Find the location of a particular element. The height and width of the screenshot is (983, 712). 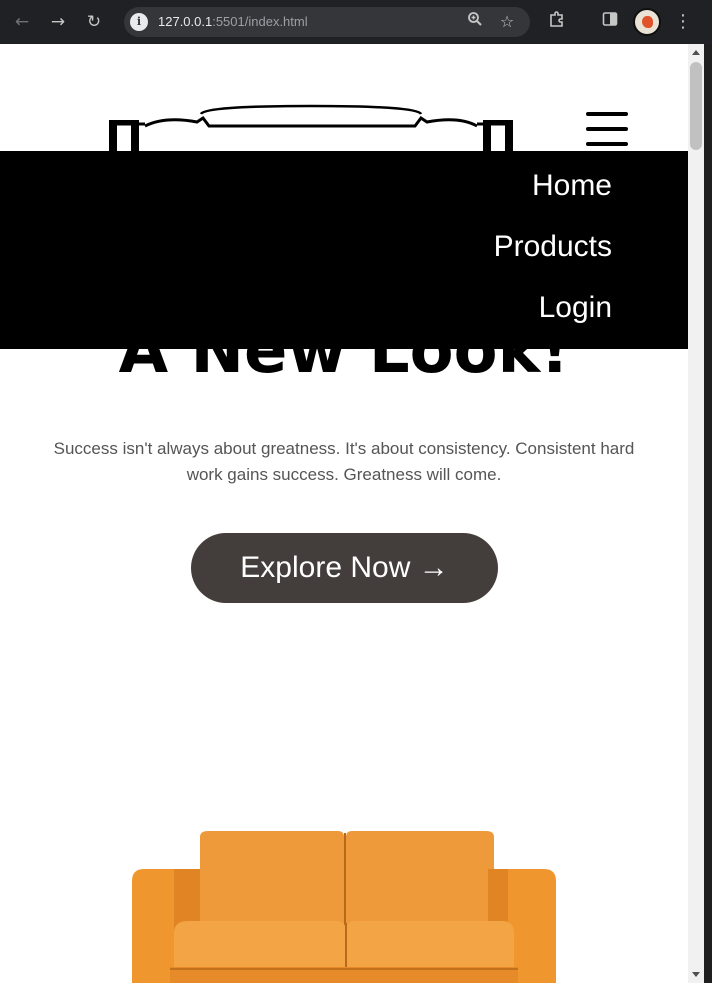

site-info-icon: i is located at coordinates (139, 22).